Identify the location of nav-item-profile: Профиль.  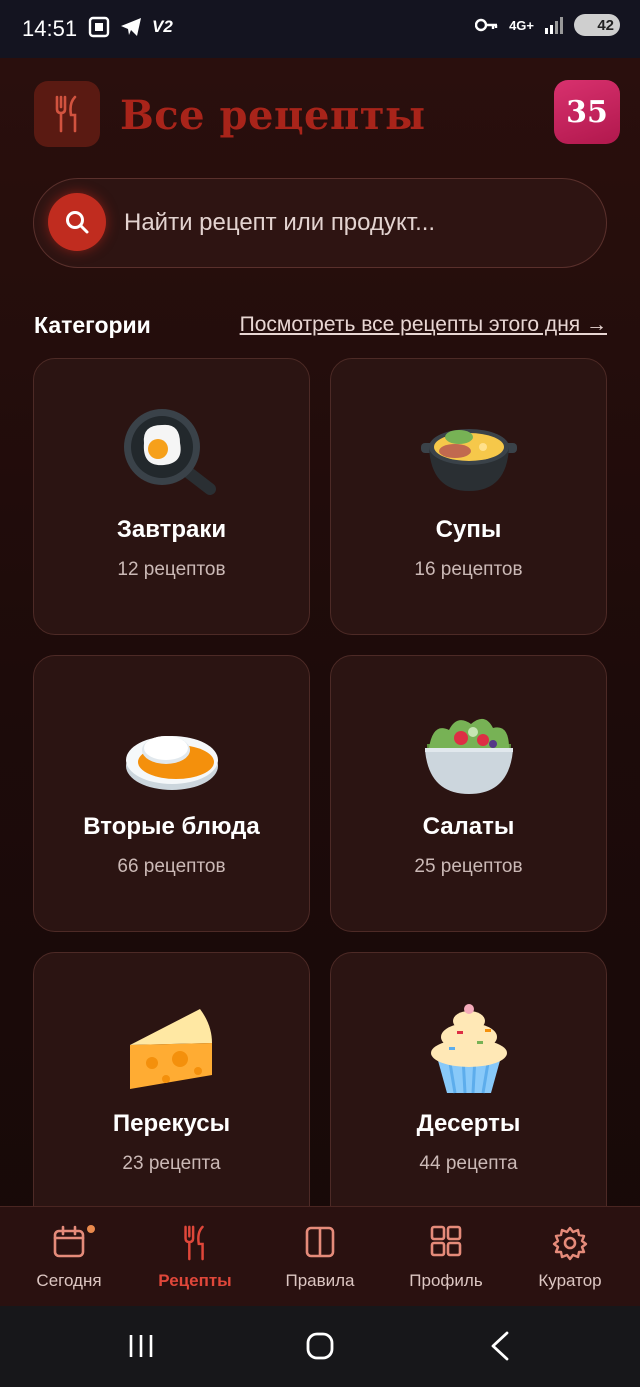
(446, 1258).